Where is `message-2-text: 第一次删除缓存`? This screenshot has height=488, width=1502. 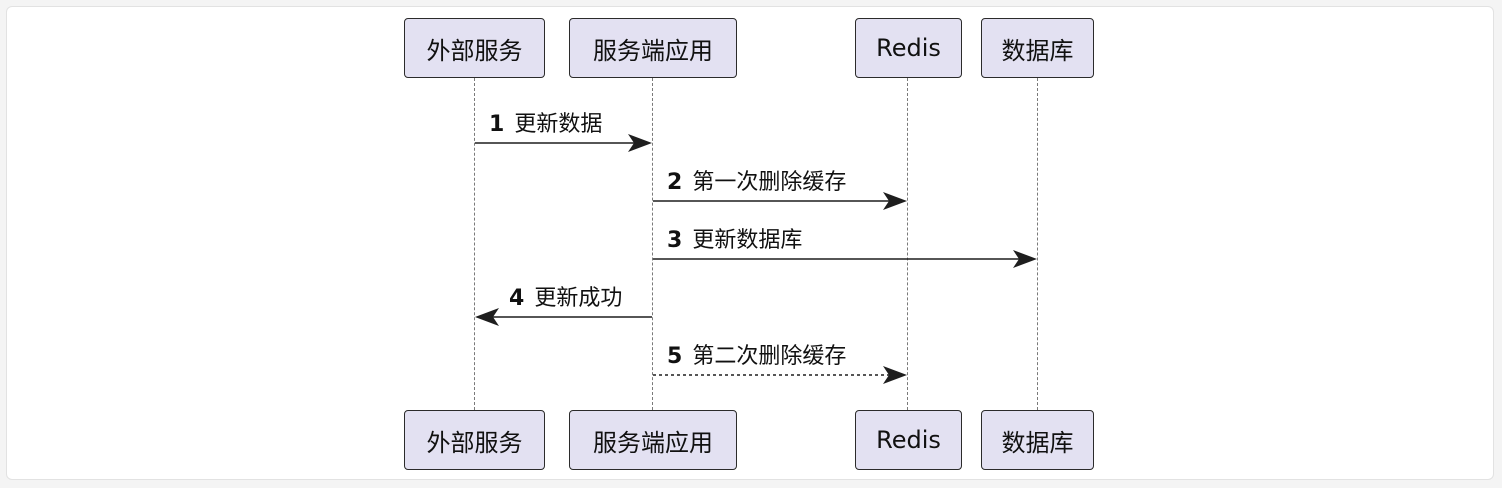 message-2-text: 第一次删除缓存 is located at coordinates (769, 182).